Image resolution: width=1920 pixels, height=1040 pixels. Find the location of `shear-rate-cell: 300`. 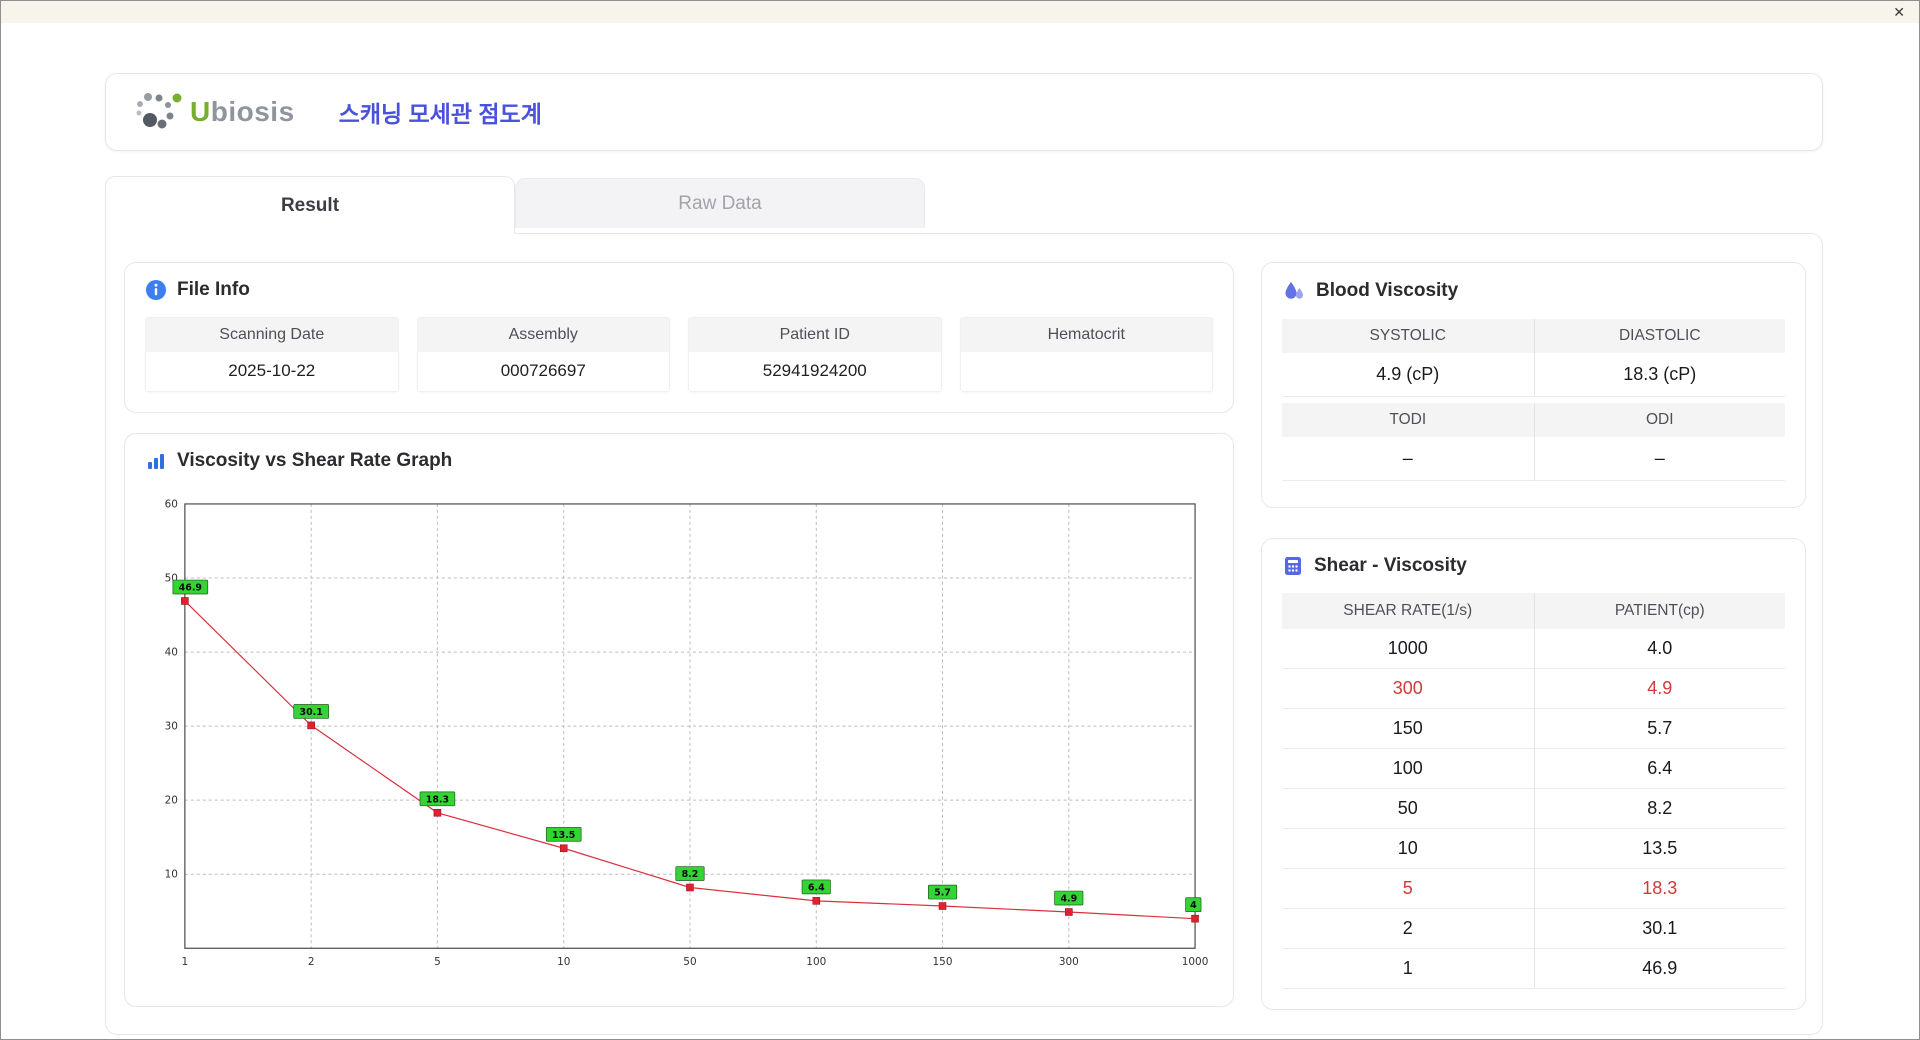

shear-rate-cell: 300 is located at coordinates (1407, 688).